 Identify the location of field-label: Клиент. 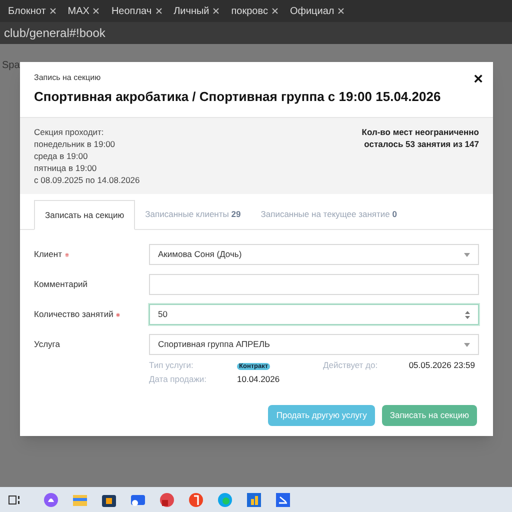
(48, 255).